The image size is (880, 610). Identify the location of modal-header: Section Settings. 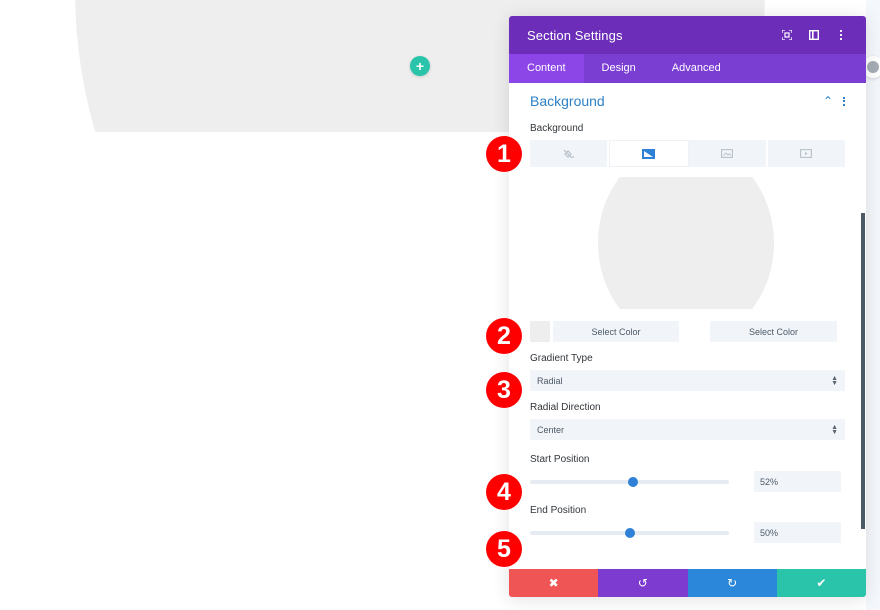
(687, 35).